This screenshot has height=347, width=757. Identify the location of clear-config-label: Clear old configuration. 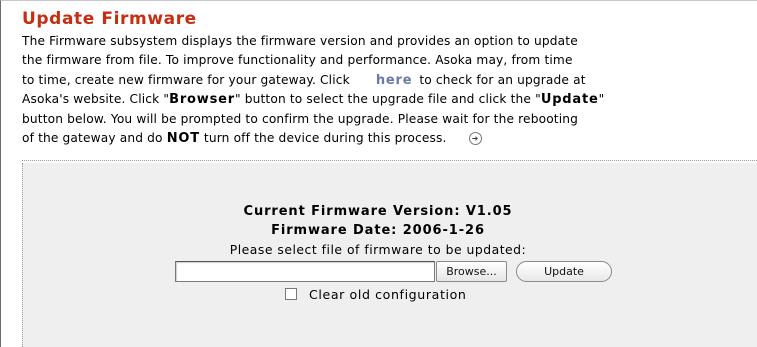
(388, 294).